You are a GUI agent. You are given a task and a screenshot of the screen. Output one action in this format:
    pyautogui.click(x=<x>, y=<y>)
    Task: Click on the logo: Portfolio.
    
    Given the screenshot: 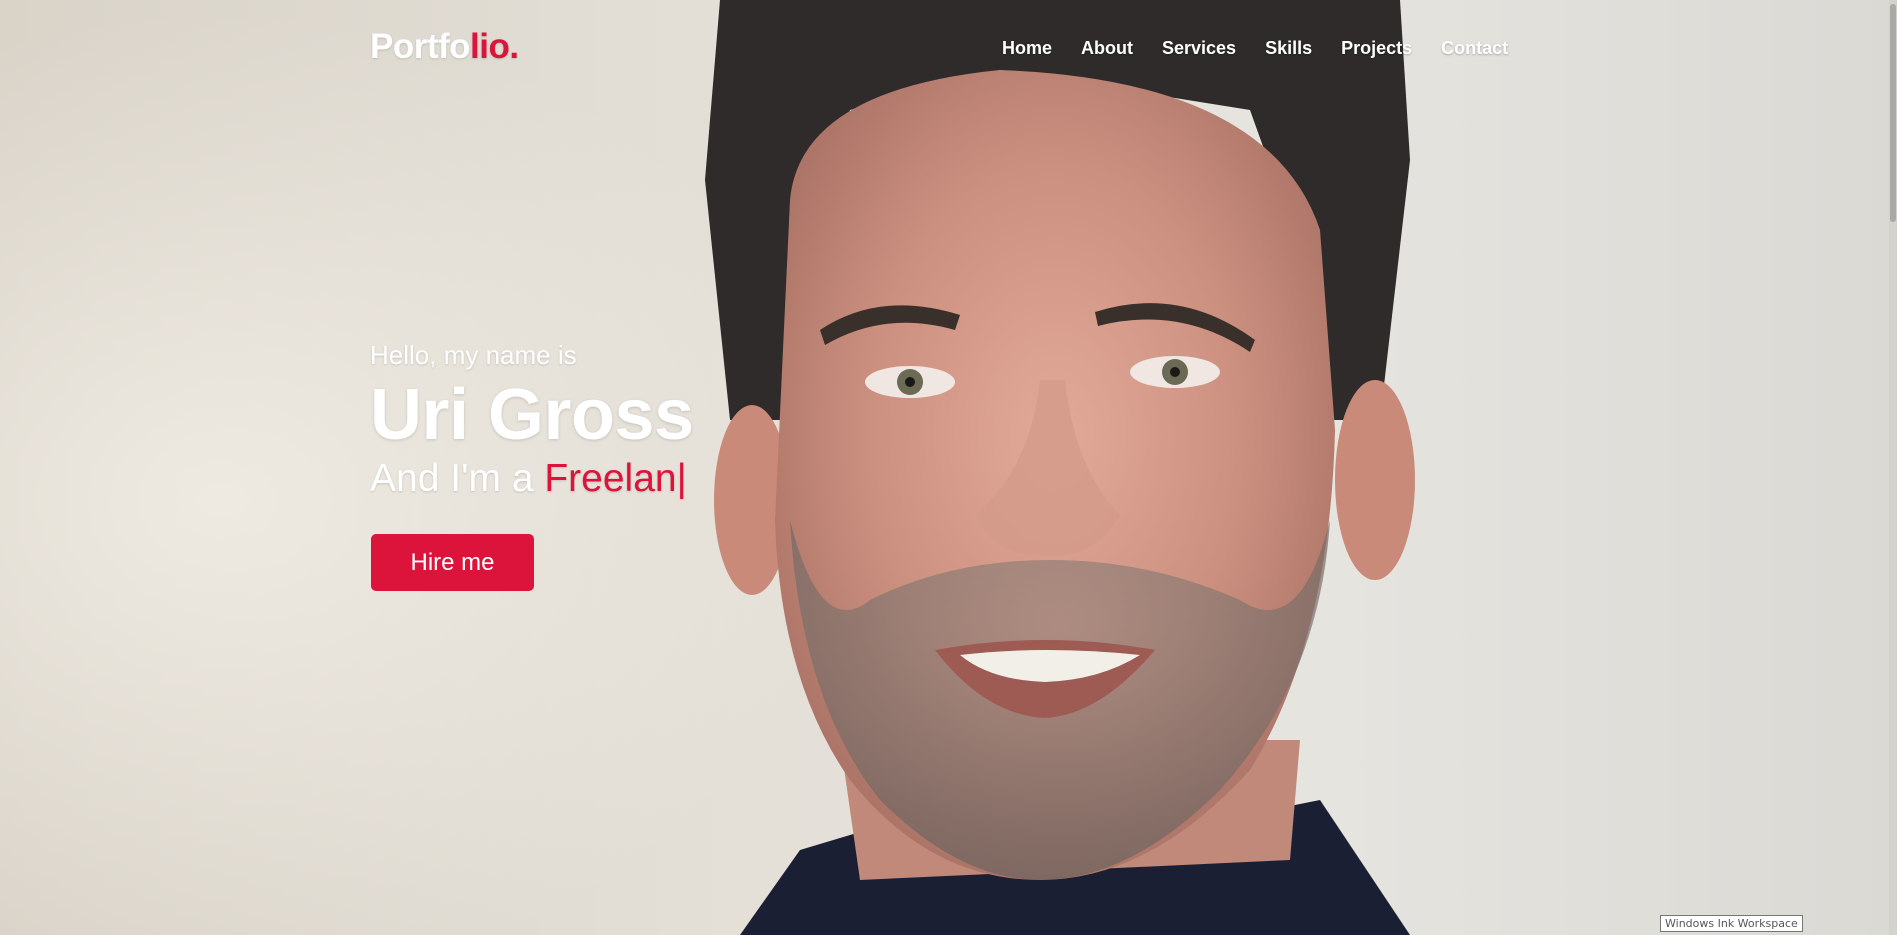 What is the action you would take?
    pyautogui.click(x=444, y=47)
    